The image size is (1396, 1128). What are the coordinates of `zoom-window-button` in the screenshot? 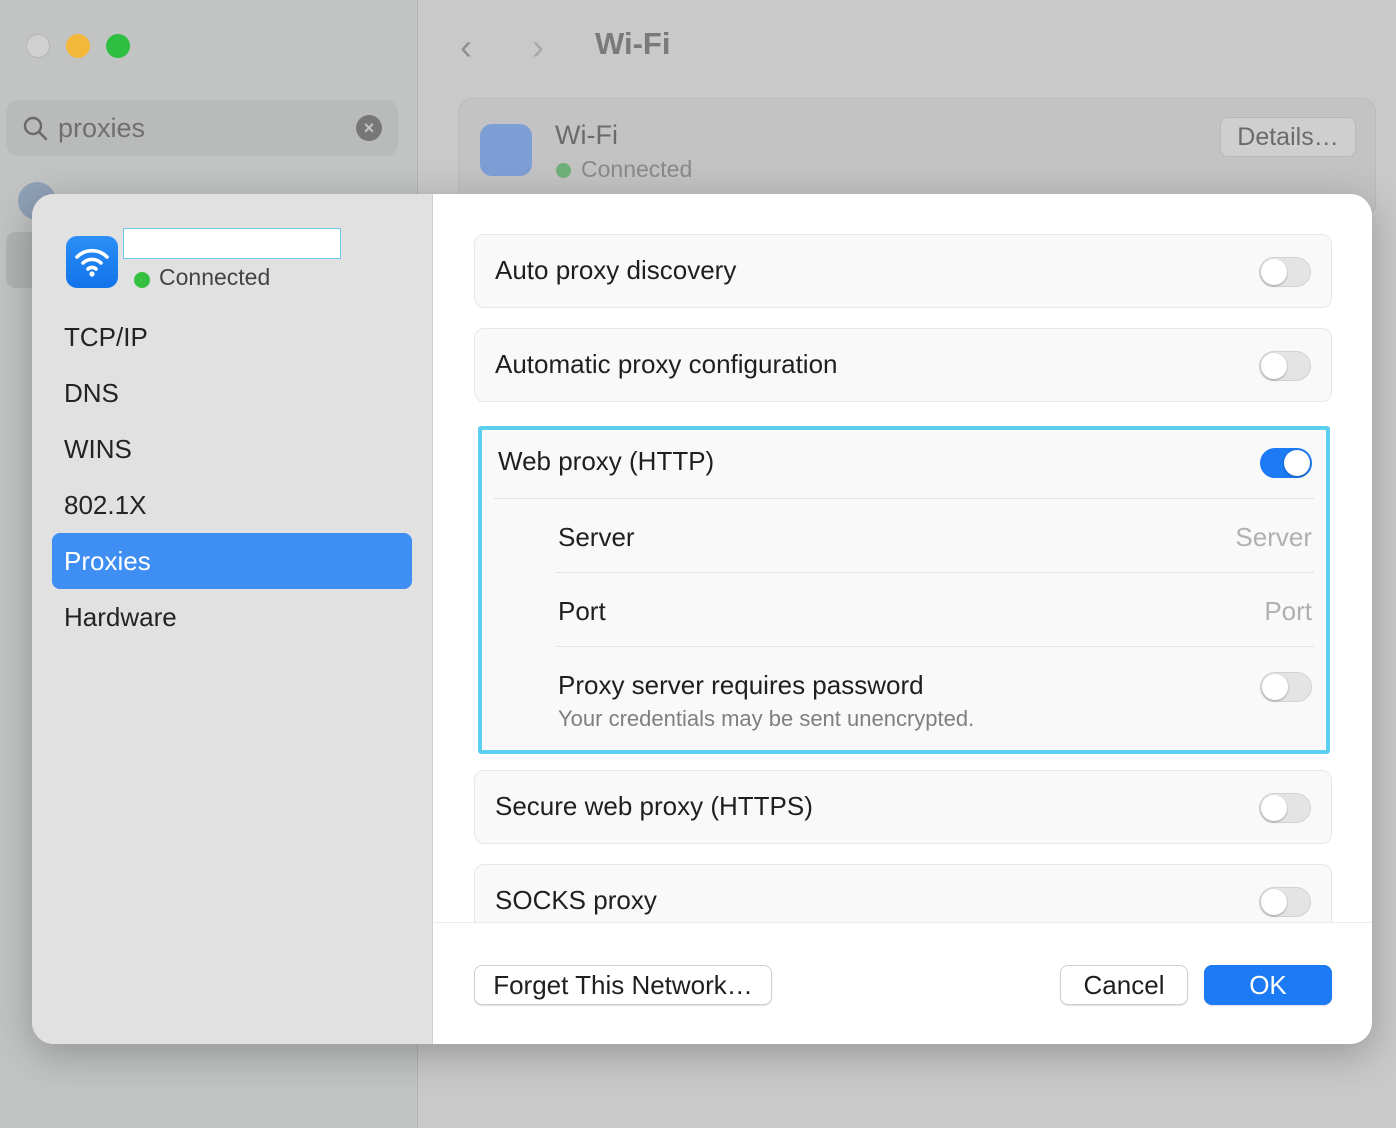 It's located at (118, 46).